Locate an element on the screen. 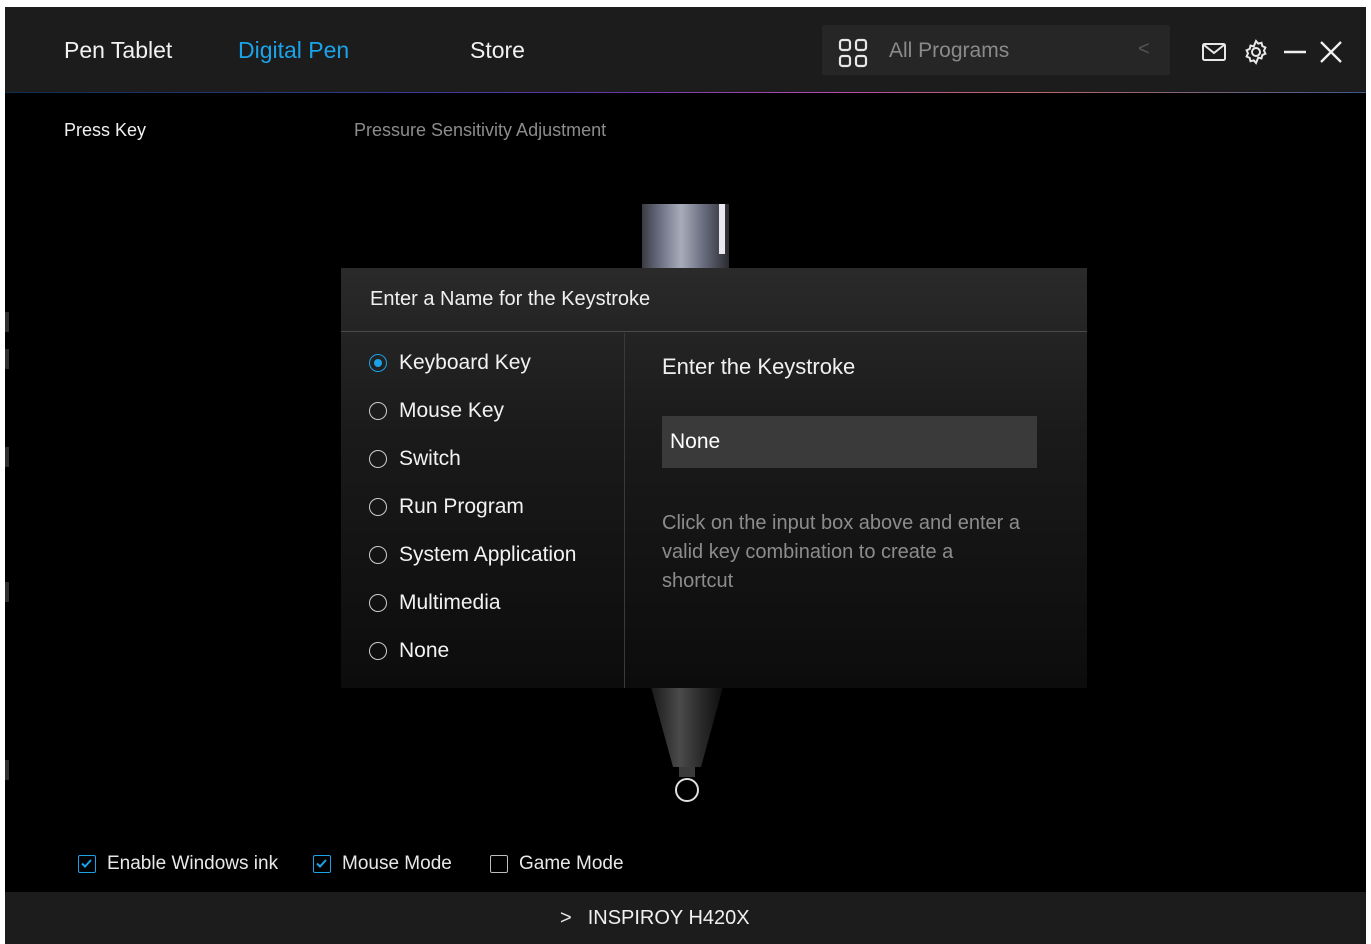  tab-store: Store is located at coordinates (497, 50).